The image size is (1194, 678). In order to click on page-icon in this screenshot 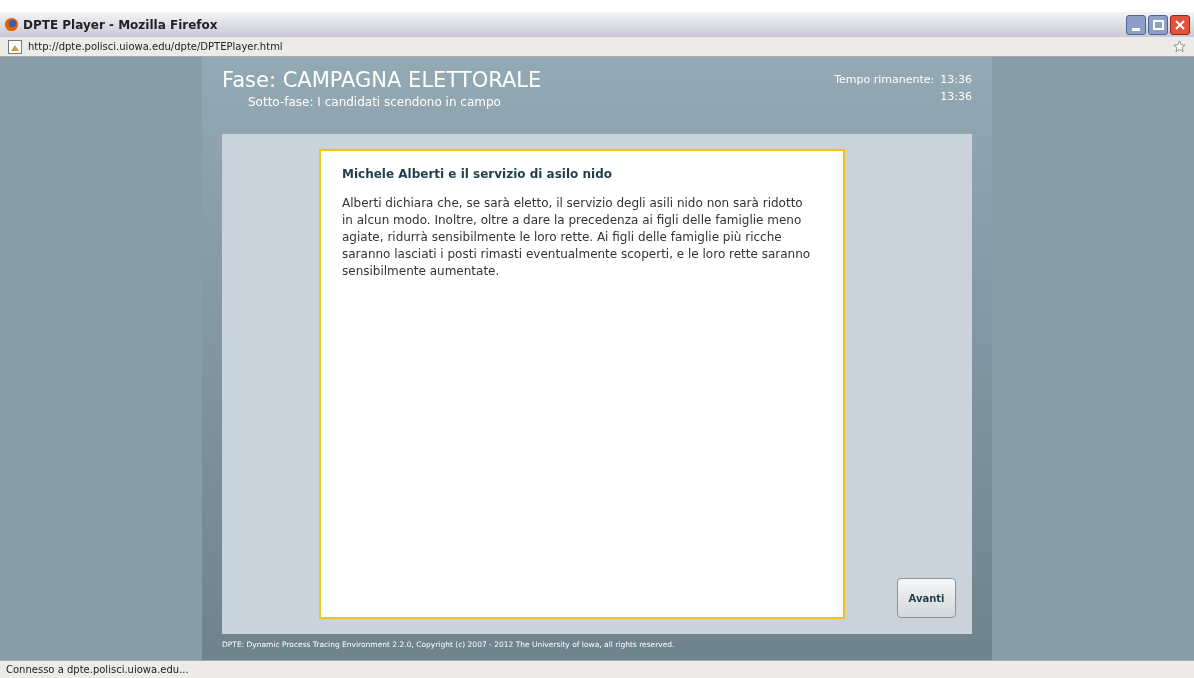, I will do `click(15, 46)`.